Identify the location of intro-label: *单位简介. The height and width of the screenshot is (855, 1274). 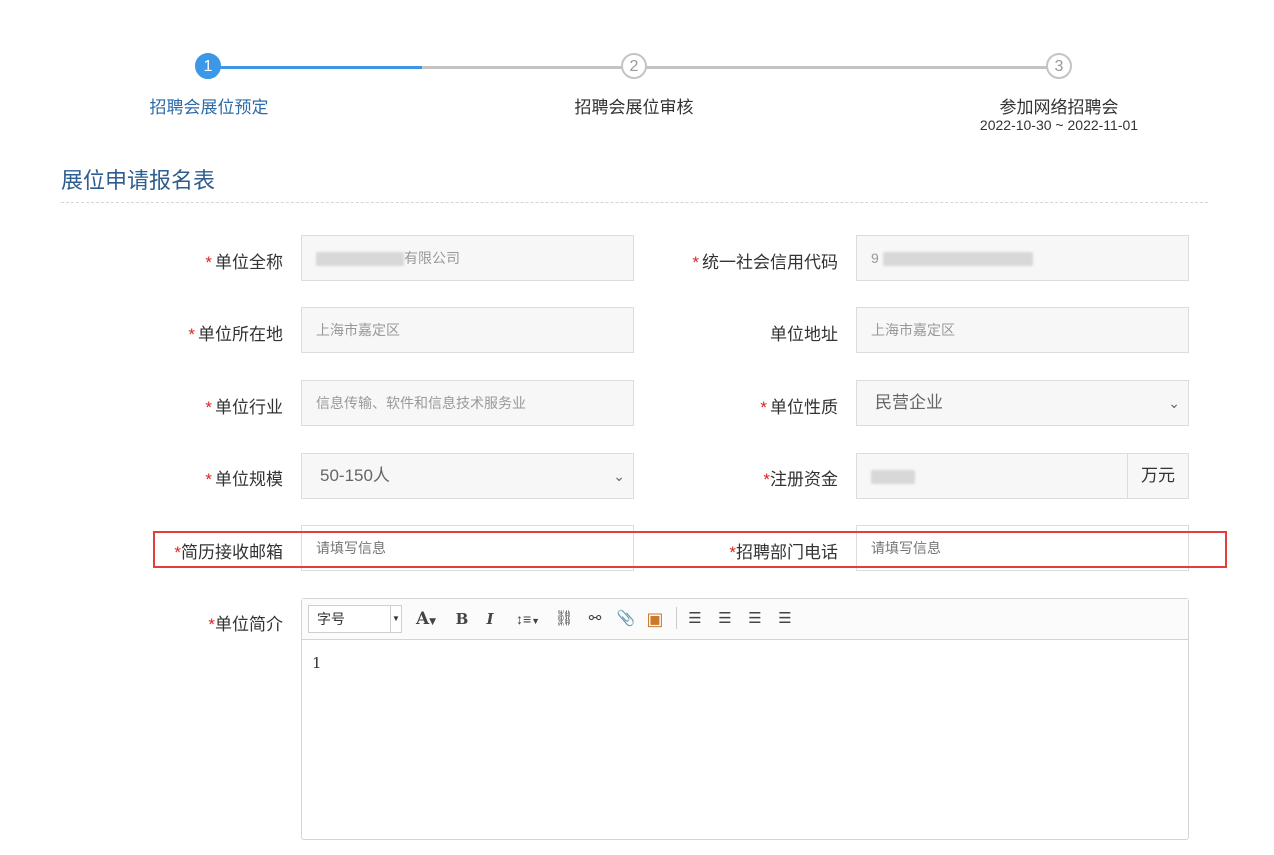
(245, 622).